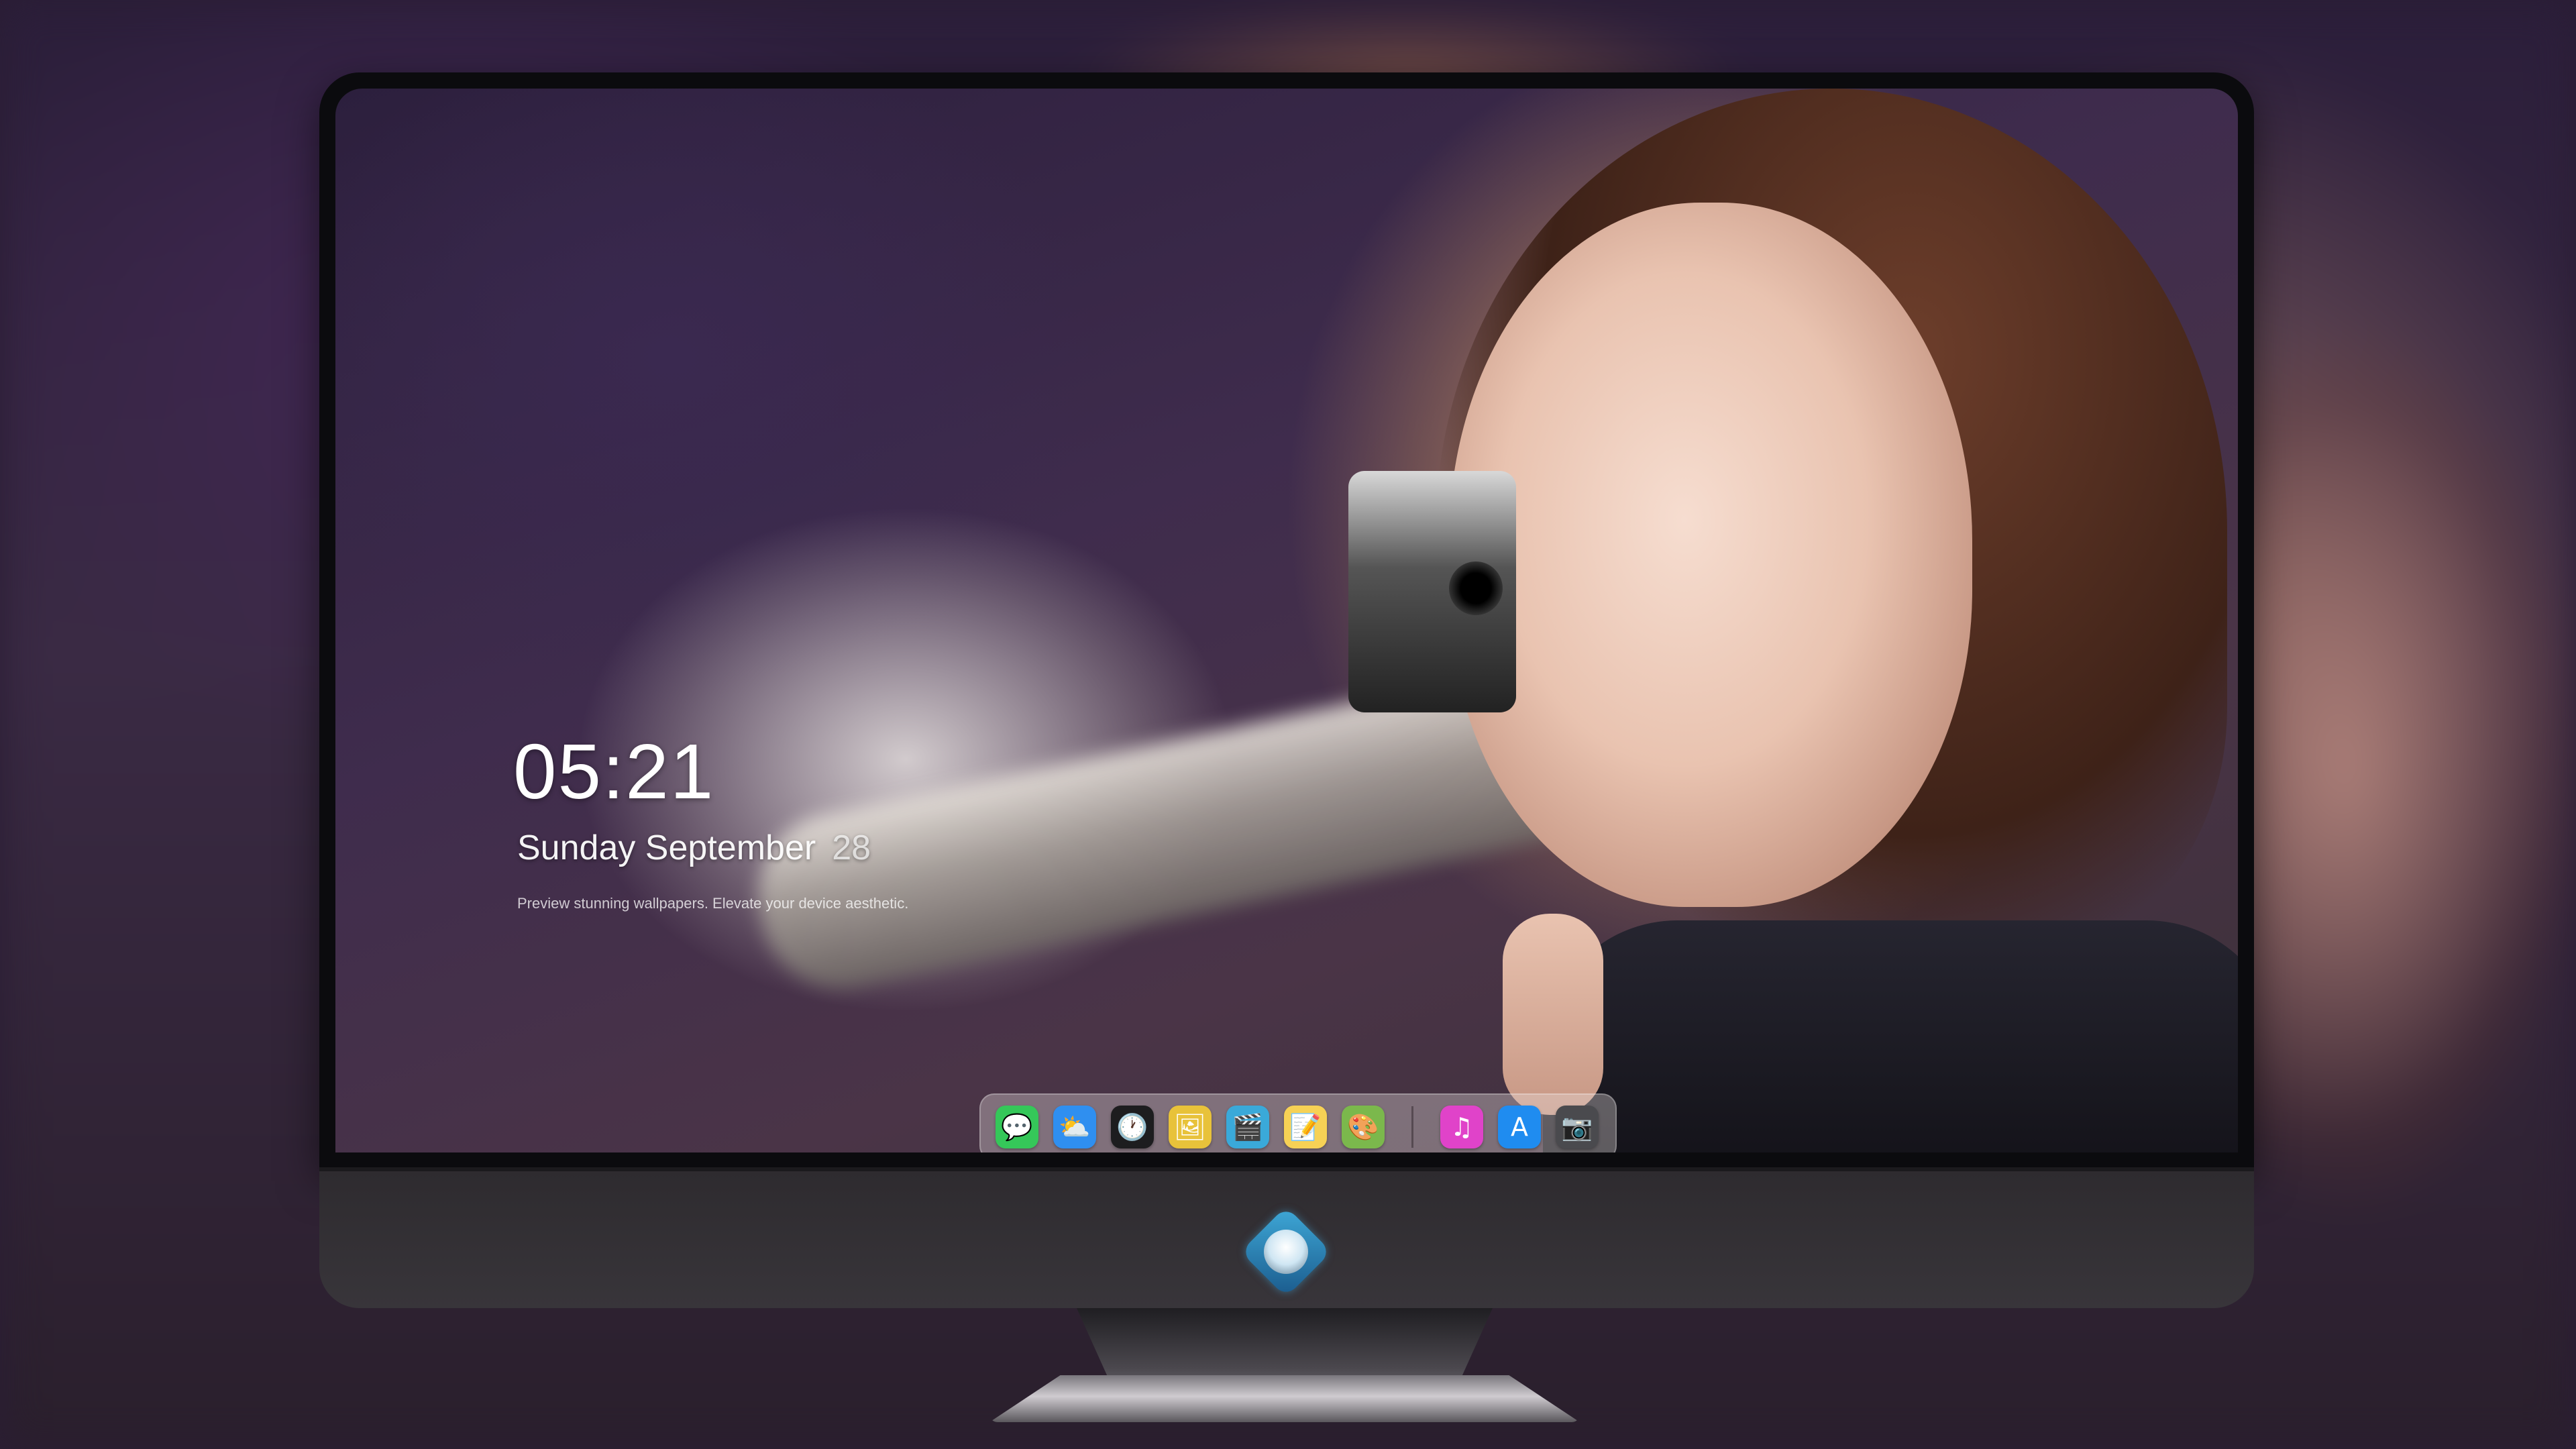 This screenshot has width=2576, height=1449. What do you see at coordinates (1461, 1127) in the screenshot?
I see `music-icon: ♫` at bounding box center [1461, 1127].